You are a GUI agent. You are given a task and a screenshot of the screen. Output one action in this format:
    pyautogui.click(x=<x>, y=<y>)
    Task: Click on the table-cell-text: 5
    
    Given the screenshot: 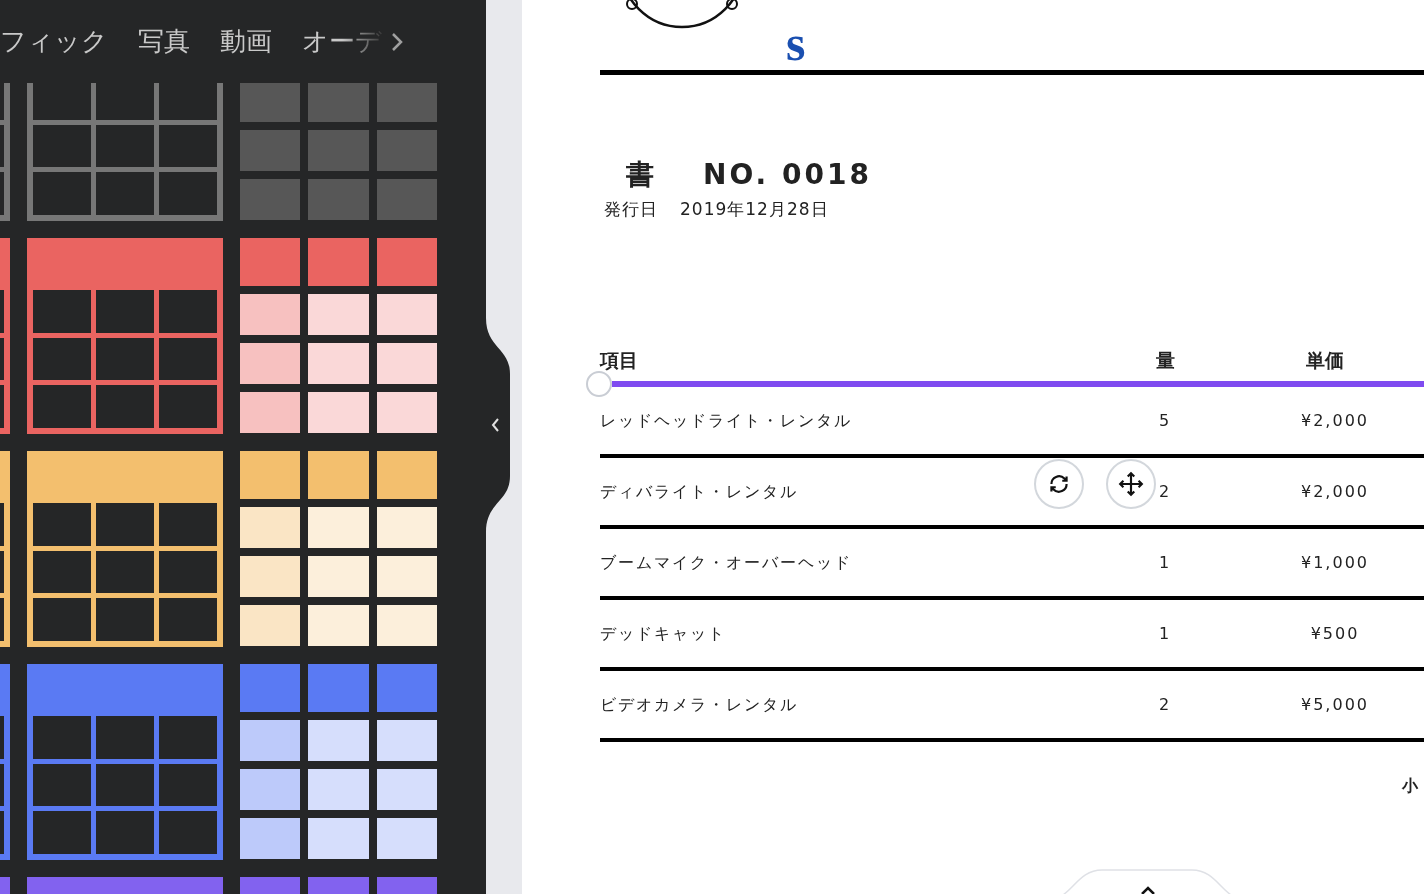 What is the action you would take?
    pyautogui.click(x=1165, y=420)
    